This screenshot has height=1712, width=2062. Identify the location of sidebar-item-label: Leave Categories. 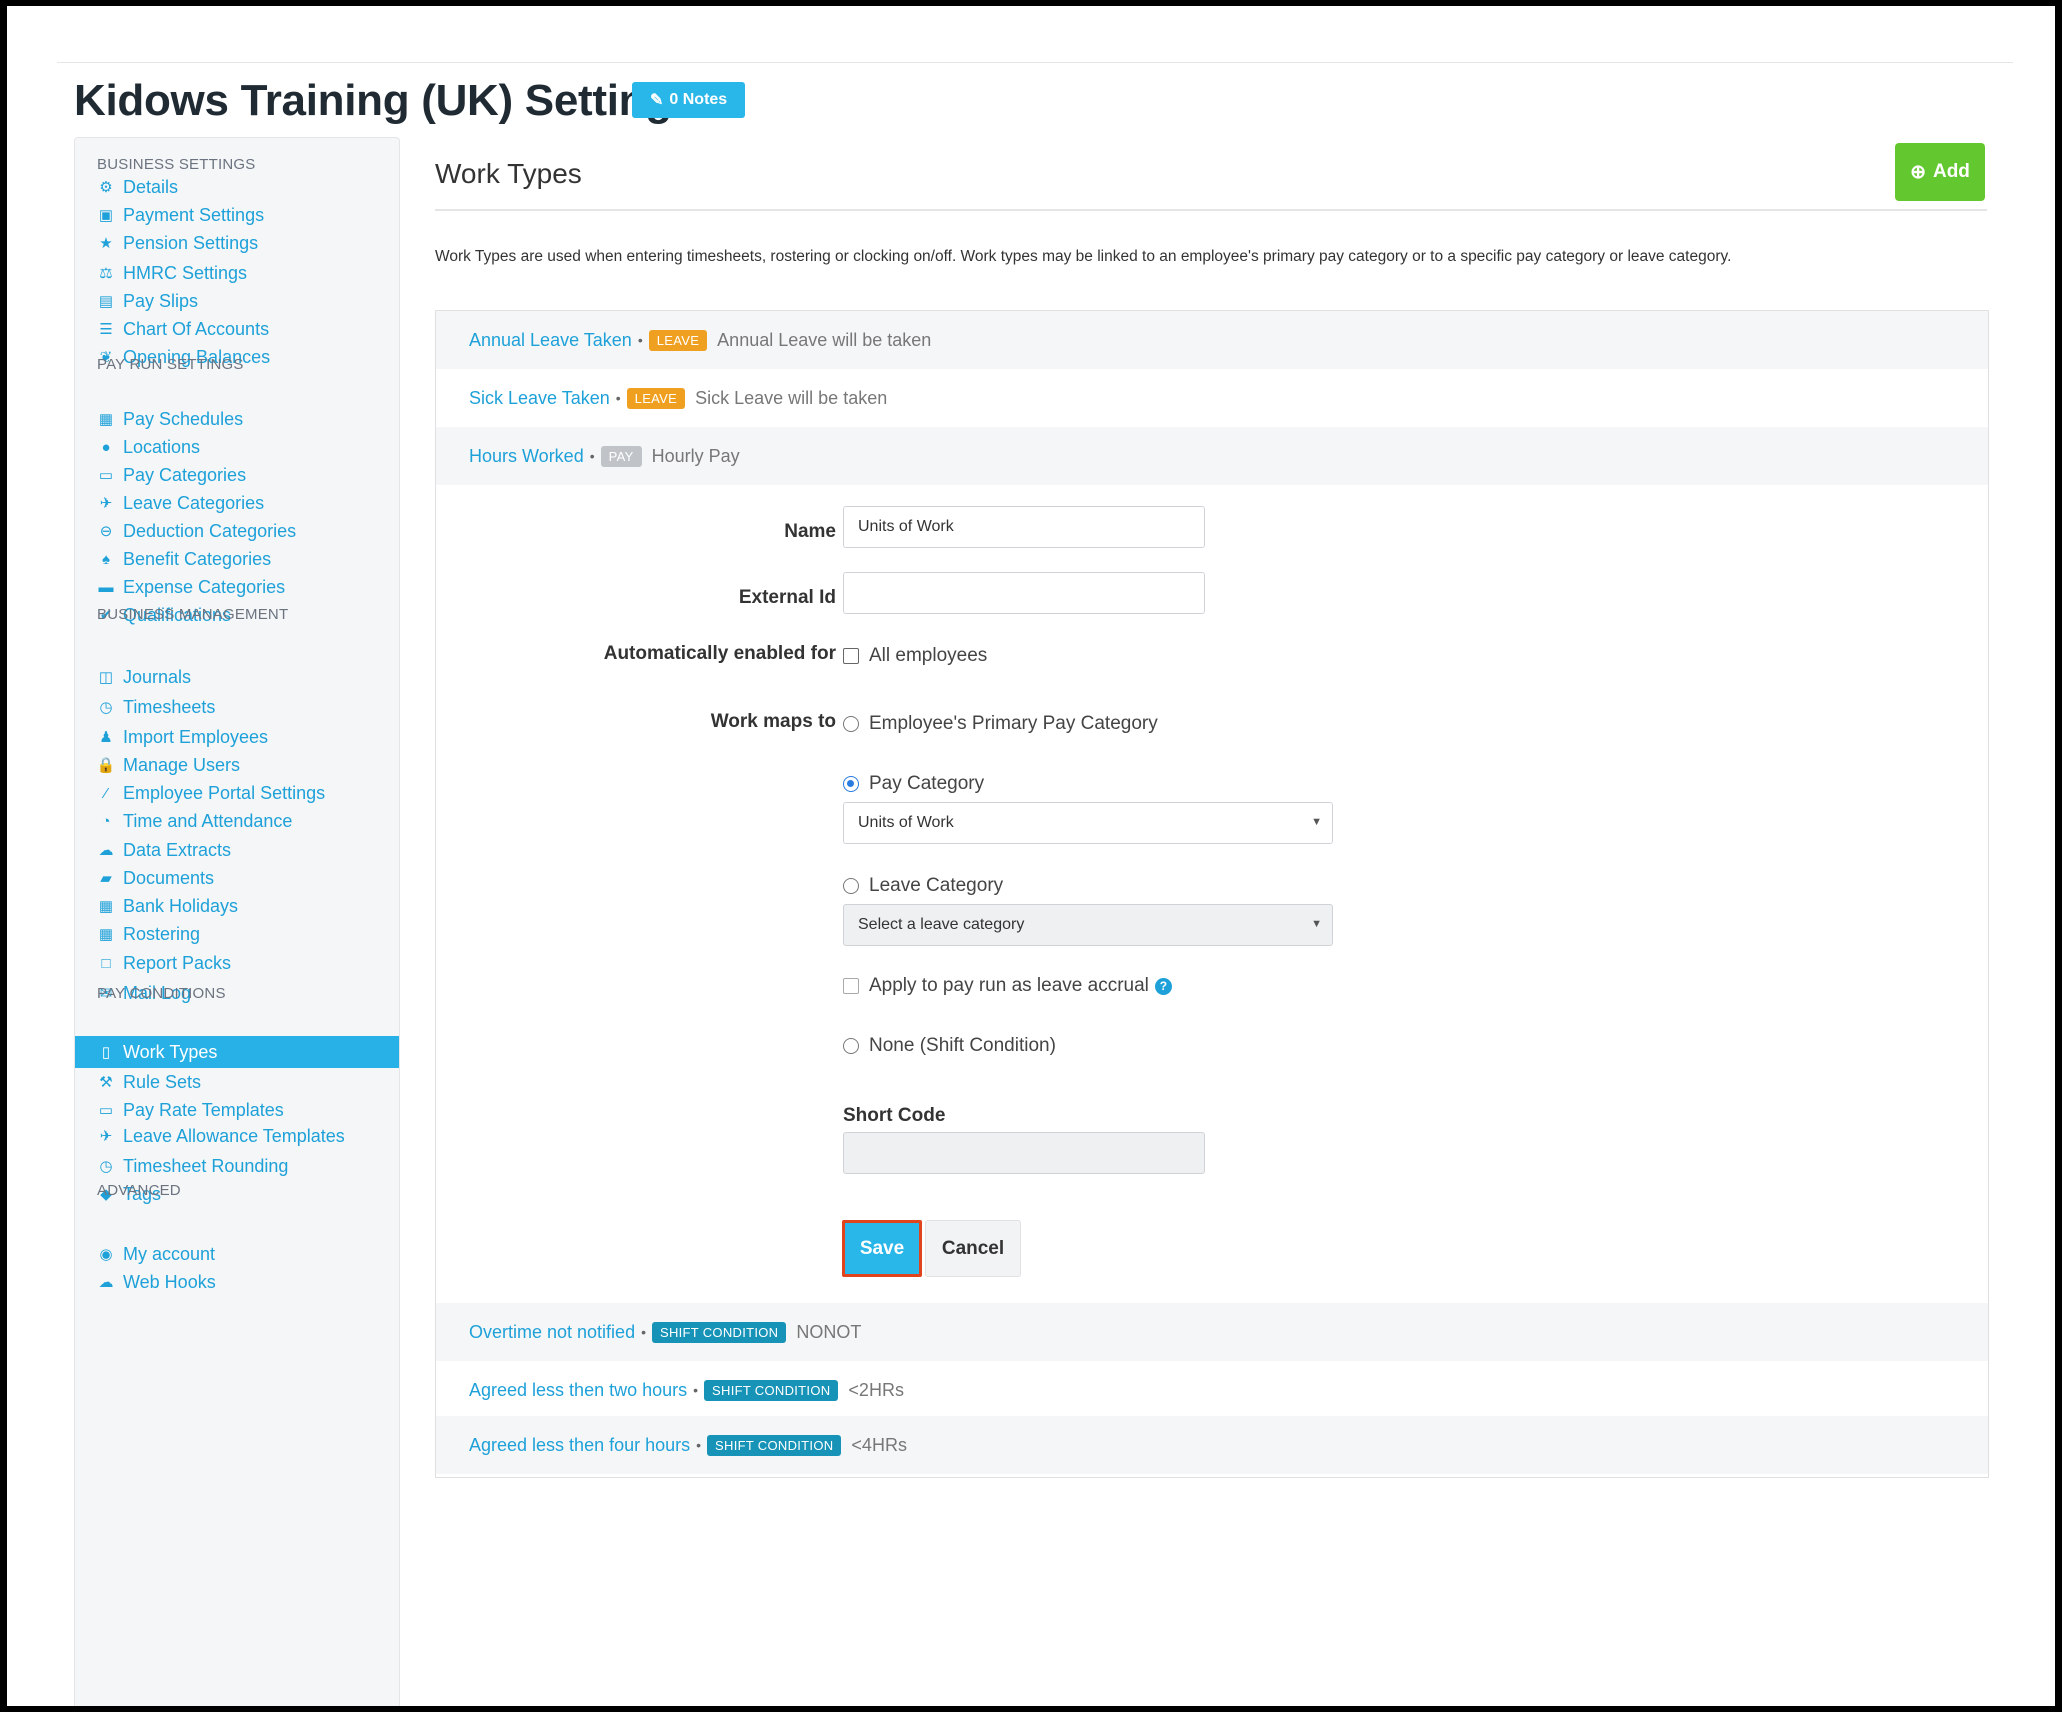
(194, 502).